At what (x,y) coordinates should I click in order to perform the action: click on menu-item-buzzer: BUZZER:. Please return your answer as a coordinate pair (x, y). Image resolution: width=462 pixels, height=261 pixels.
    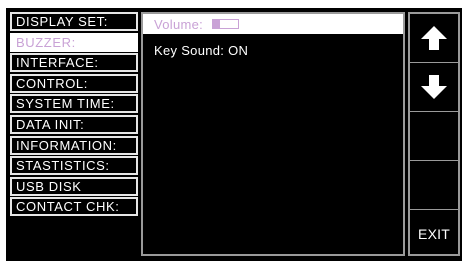
    Looking at the image, I should click on (74, 42).